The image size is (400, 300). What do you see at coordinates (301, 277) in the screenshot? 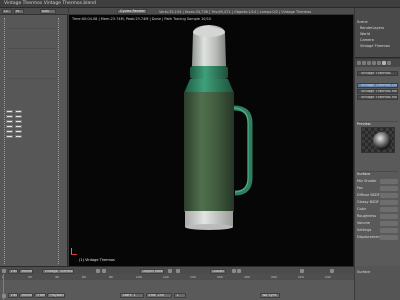
I see `frame-tick: 220` at bounding box center [301, 277].